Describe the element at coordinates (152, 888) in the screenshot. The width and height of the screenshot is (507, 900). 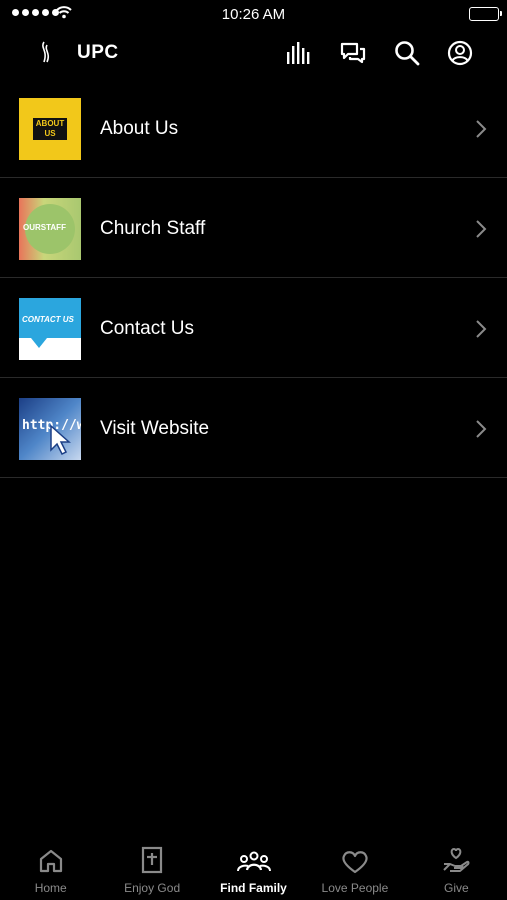
I see `tab-label: Enjoy God` at that location.